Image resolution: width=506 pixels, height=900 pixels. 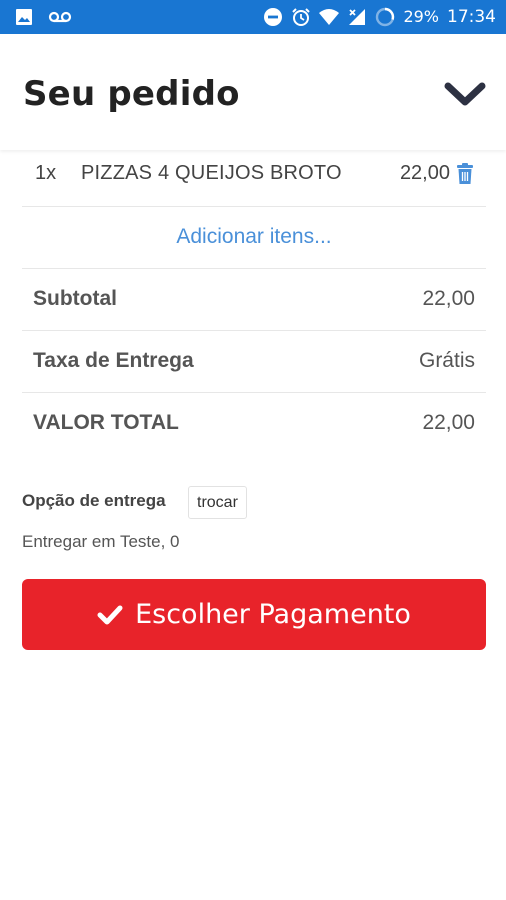 I want to click on choose-payment-button: Escolher Pagamento, so click(x=254, y=614).